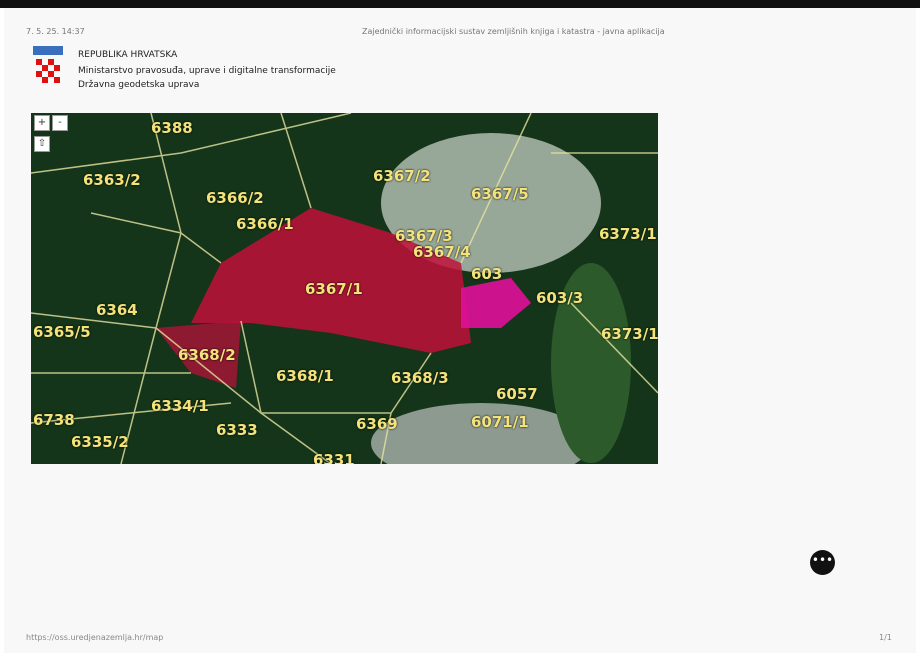 The width and height of the screenshot is (920, 657). What do you see at coordinates (112, 180) in the screenshot?
I see `parcel-label: 6363/2` at bounding box center [112, 180].